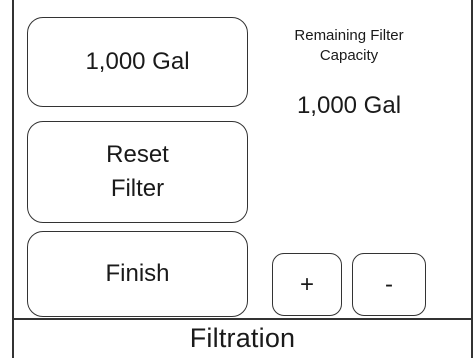 This screenshot has width=475, height=358. I want to click on minus-icon: -, so click(389, 284).